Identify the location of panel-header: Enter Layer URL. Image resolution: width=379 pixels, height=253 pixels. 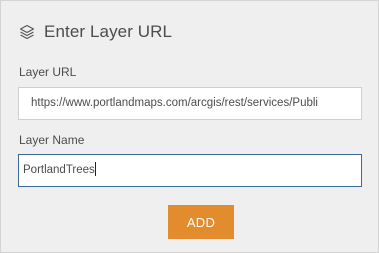
(95, 32).